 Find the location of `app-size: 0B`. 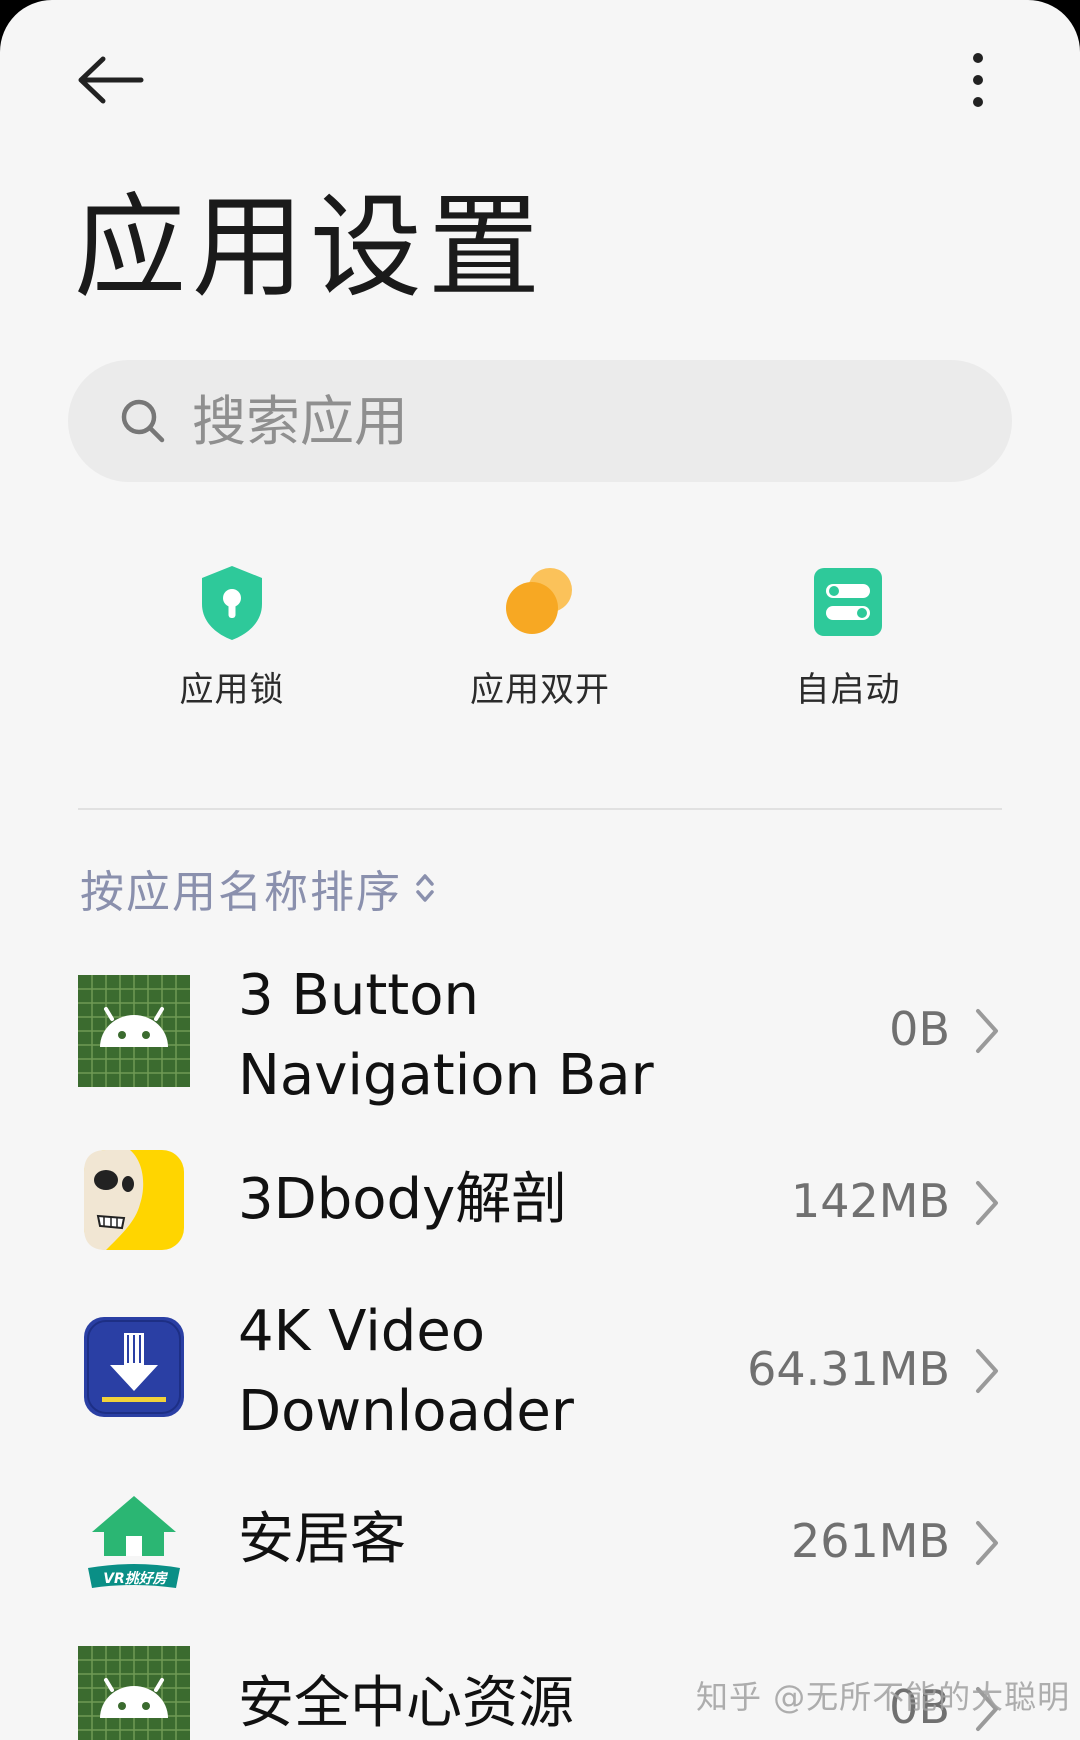

app-size: 0B is located at coordinates (919, 1029).